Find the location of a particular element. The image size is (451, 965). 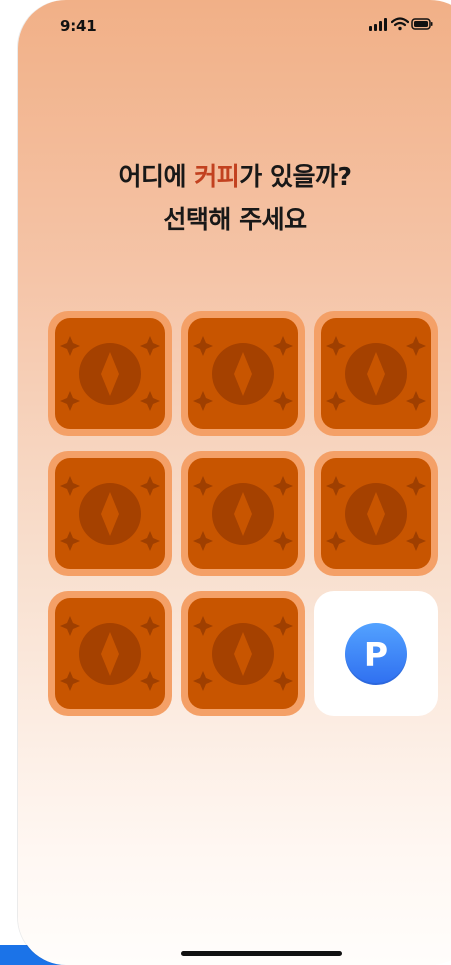

prompt-line-1: 어디에 커피가 있을까? is located at coordinates (234, 176).